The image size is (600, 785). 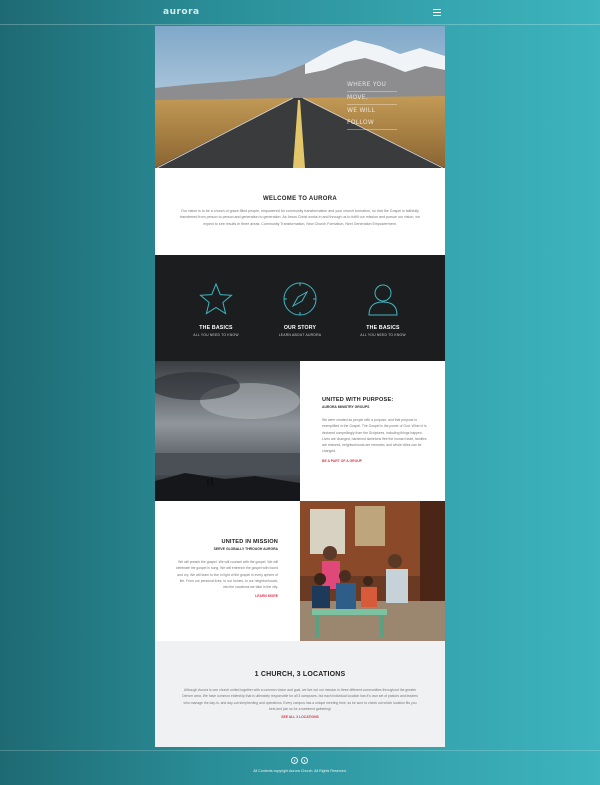 What do you see at coordinates (300, 299) in the screenshot?
I see `compass-icon` at bounding box center [300, 299].